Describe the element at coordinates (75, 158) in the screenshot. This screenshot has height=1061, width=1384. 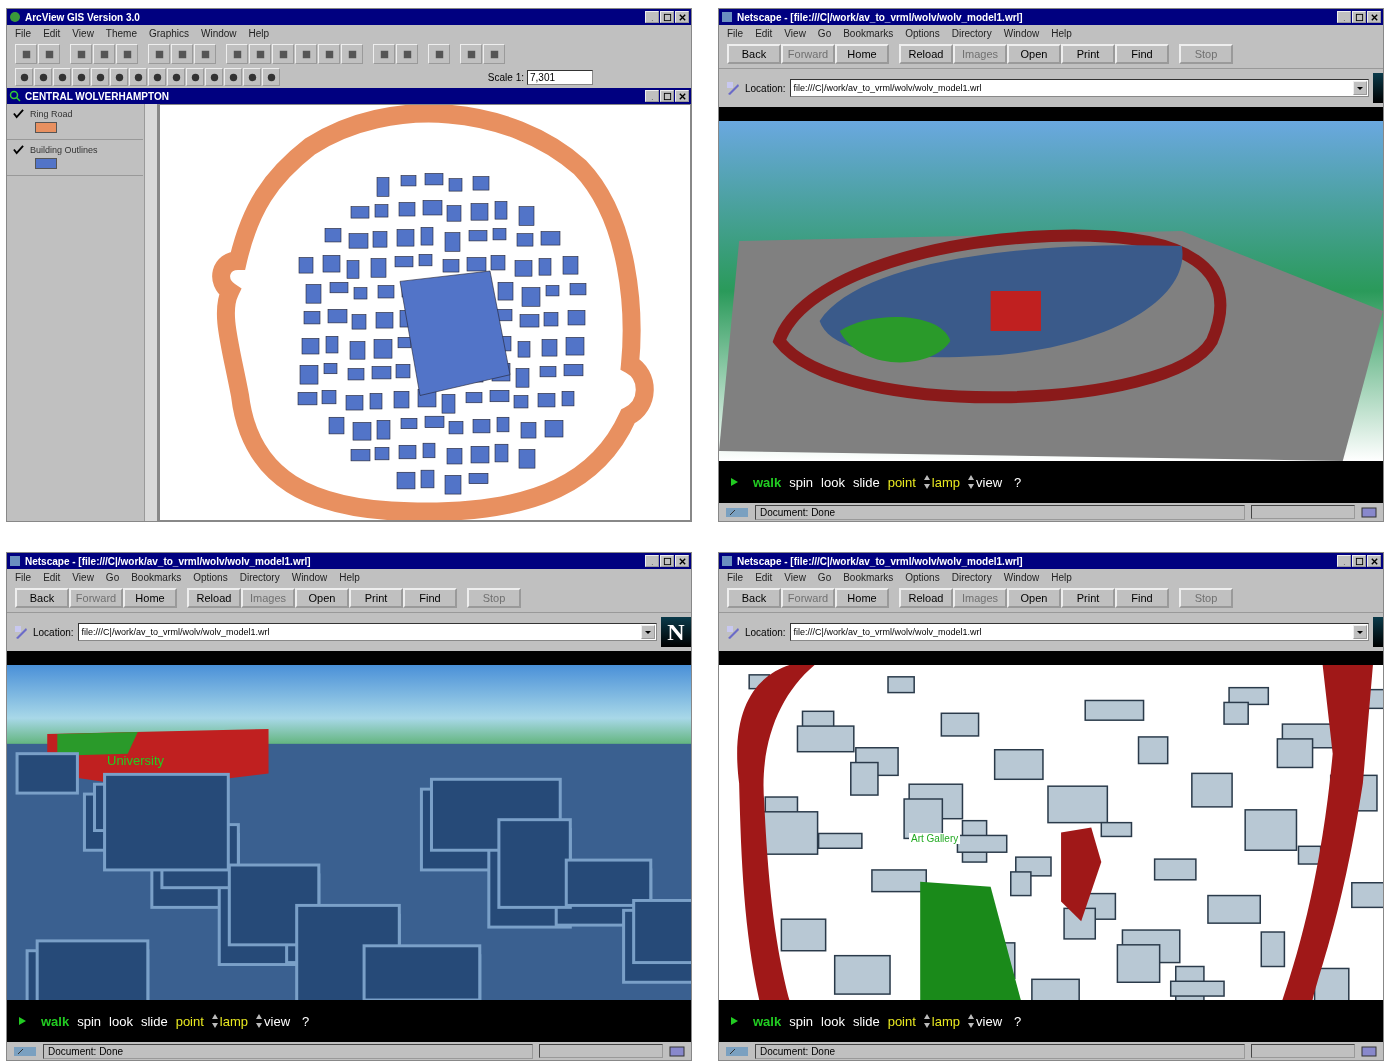
I see `legend-item: Building Outlines` at that location.